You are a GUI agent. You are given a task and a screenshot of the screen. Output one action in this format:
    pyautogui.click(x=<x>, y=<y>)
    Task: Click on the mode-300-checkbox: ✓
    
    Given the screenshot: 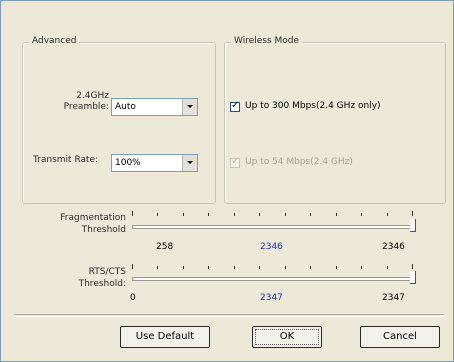 What is the action you would take?
    pyautogui.click(x=235, y=106)
    